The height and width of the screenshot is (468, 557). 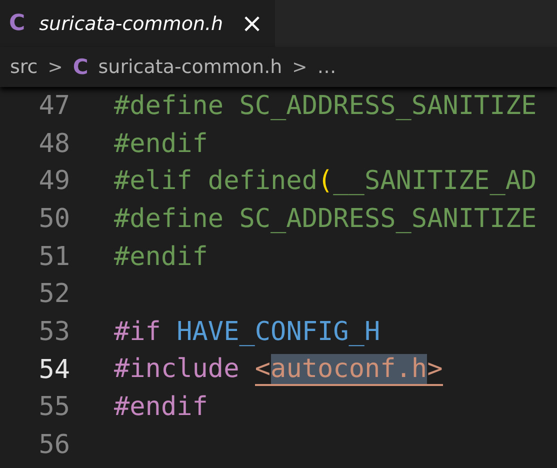 What do you see at coordinates (24, 67) in the screenshot?
I see `breadcrumb-item: src` at bounding box center [24, 67].